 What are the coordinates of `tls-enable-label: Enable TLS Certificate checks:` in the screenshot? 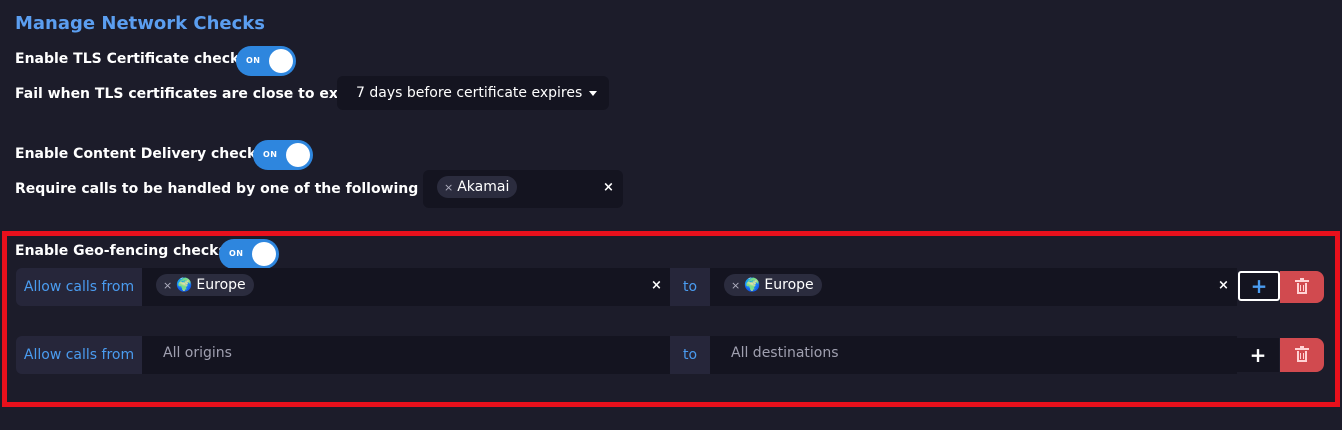 It's located at (134, 59).